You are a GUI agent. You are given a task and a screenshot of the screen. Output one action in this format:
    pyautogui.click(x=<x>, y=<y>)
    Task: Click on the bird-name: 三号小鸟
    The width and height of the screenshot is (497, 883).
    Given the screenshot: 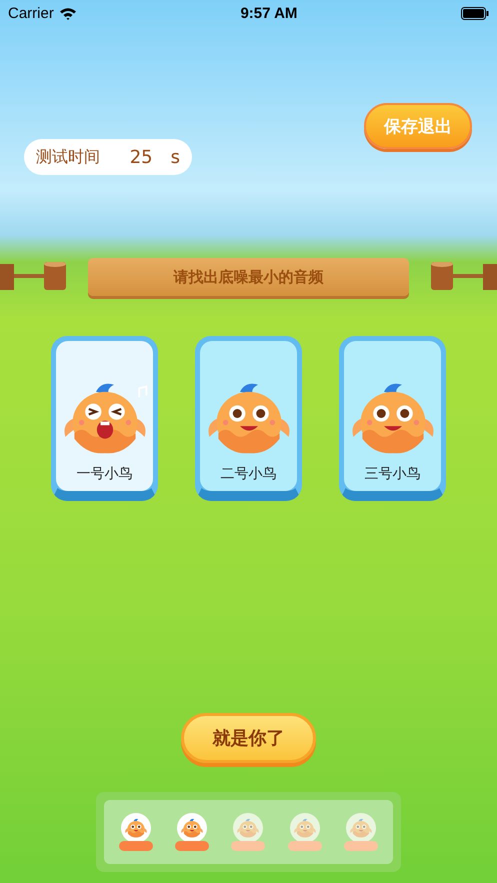 What is the action you would take?
    pyautogui.click(x=392, y=474)
    